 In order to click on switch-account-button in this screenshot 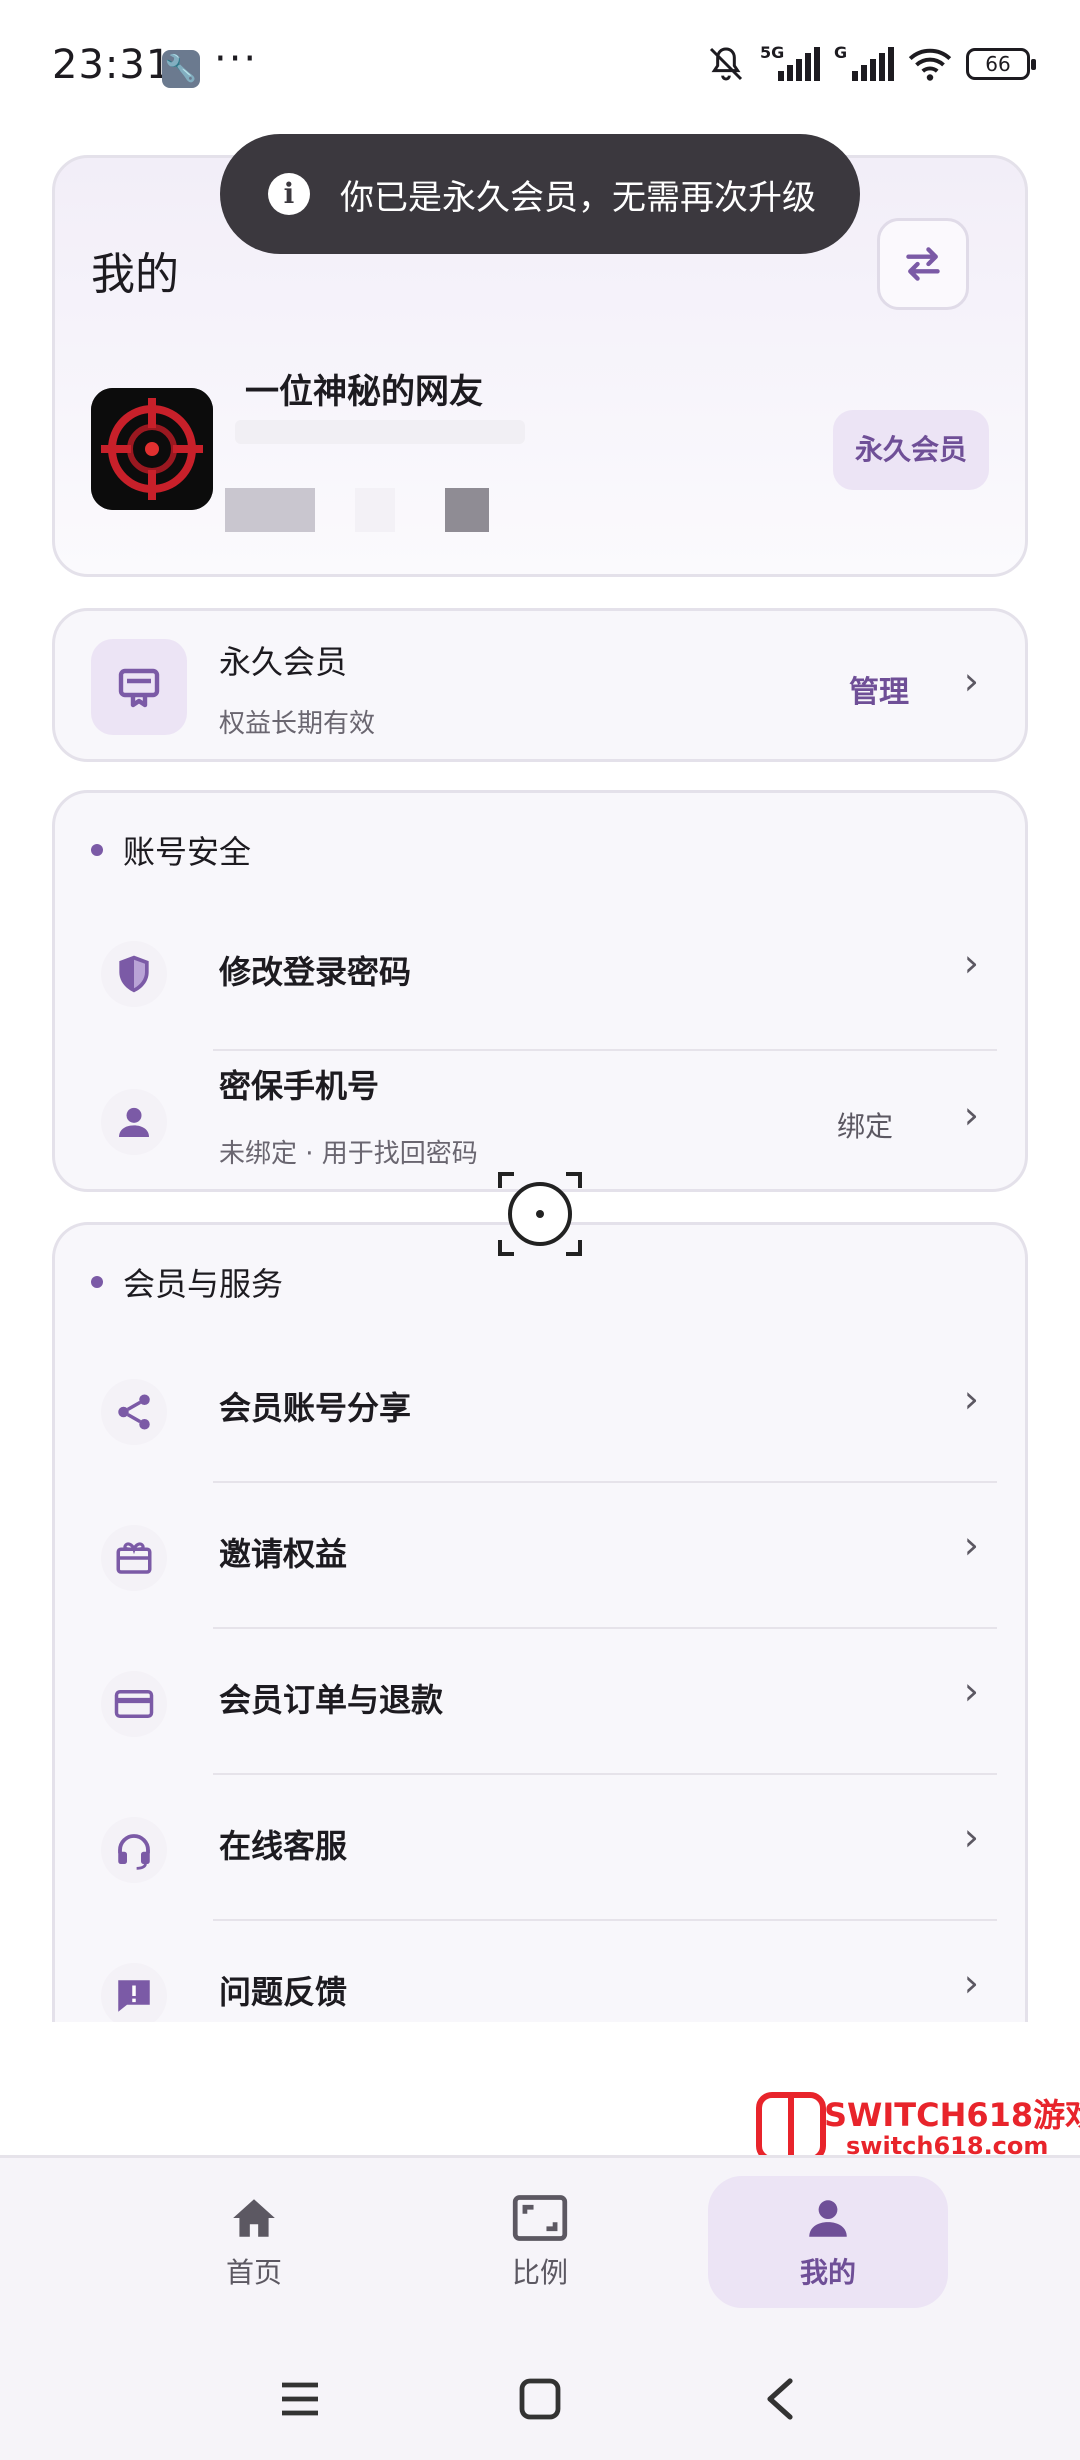, I will do `click(923, 264)`.